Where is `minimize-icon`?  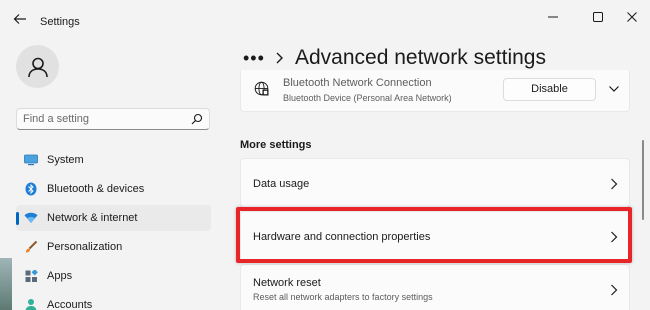
minimize-icon is located at coordinates (553, 17).